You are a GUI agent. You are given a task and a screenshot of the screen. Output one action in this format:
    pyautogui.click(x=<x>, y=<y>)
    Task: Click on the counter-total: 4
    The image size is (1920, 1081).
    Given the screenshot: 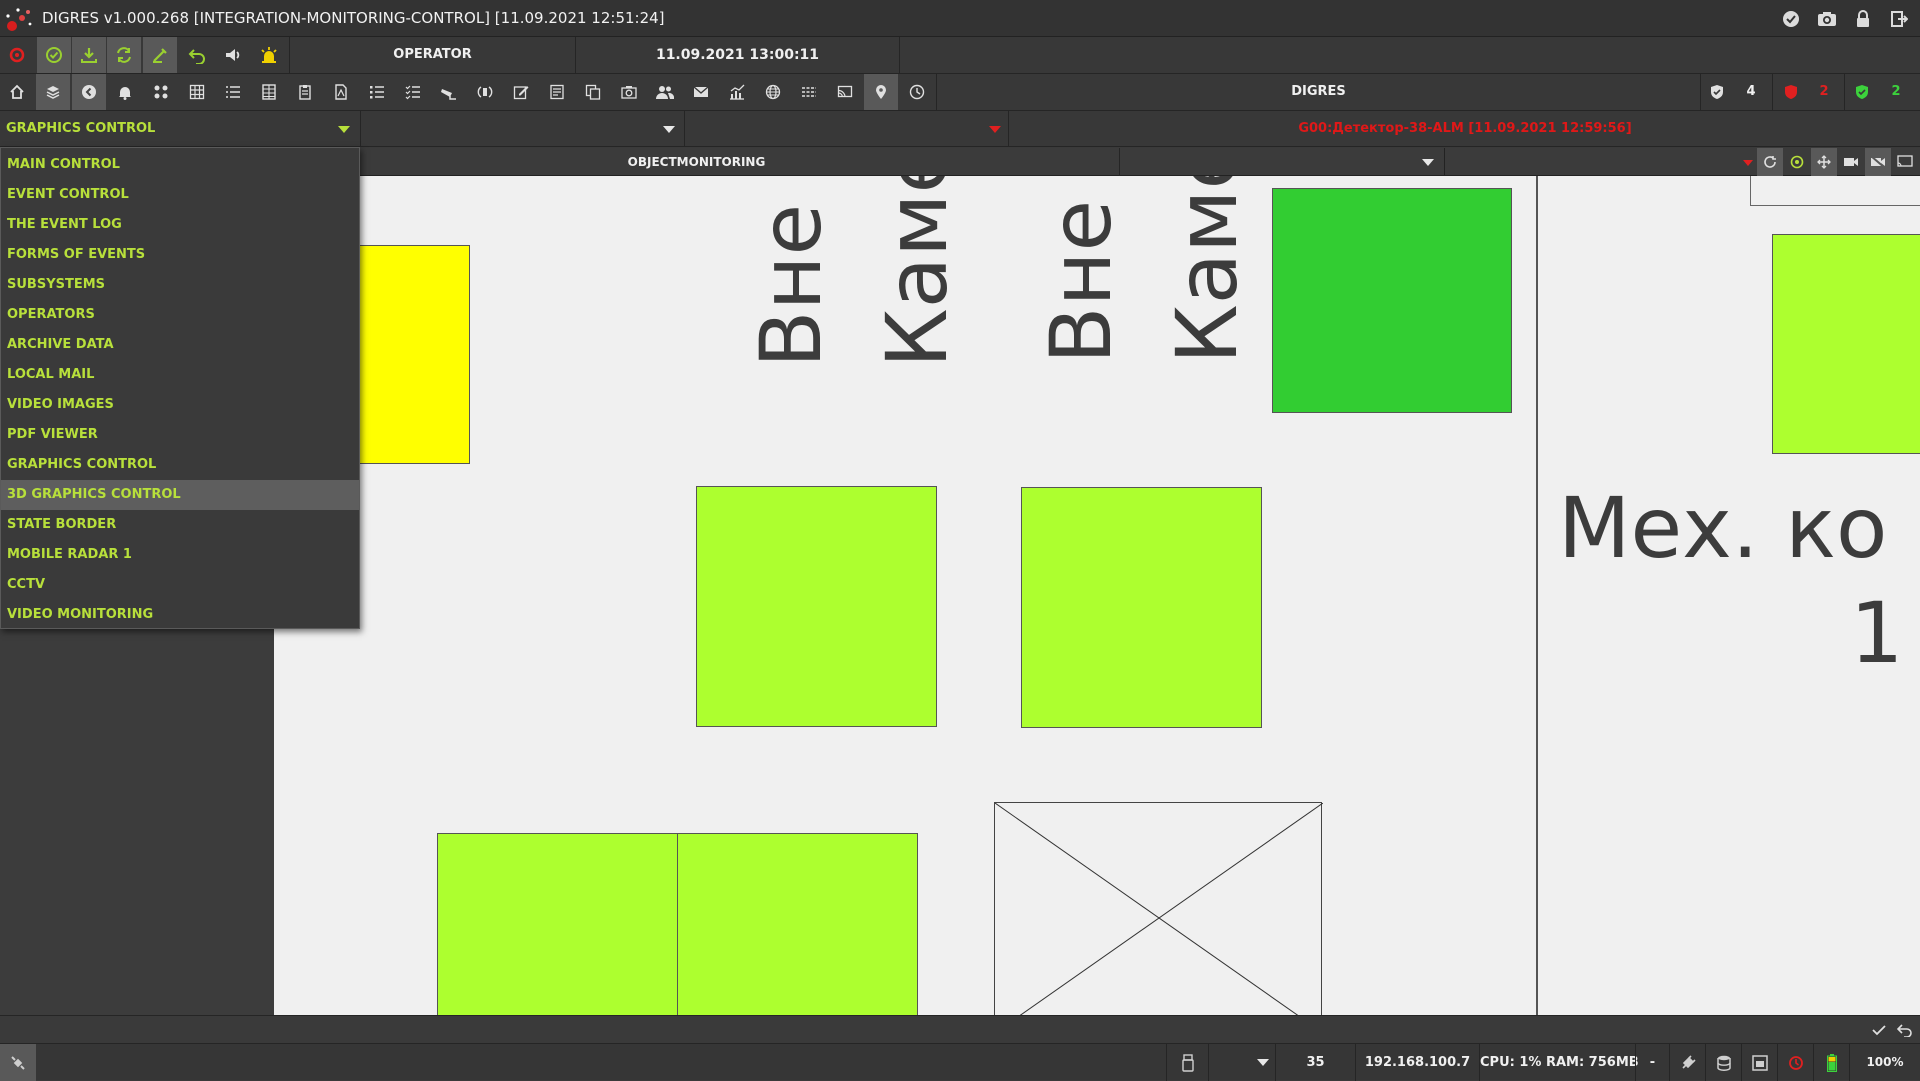 What is the action you would take?
    pyautogui.click(x=1751, y=91)
    